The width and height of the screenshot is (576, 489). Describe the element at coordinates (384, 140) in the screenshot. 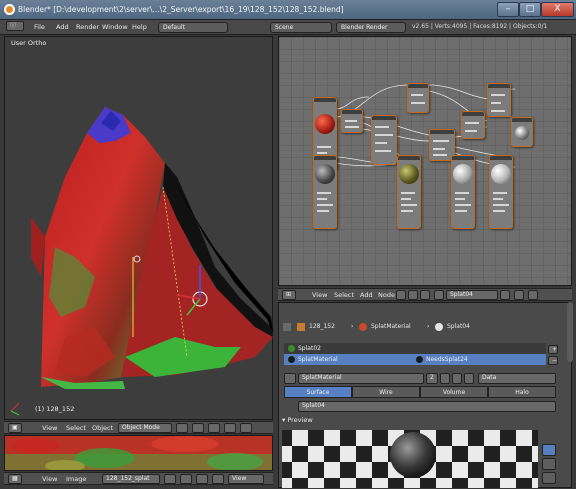

I see `texture-node` at that location.